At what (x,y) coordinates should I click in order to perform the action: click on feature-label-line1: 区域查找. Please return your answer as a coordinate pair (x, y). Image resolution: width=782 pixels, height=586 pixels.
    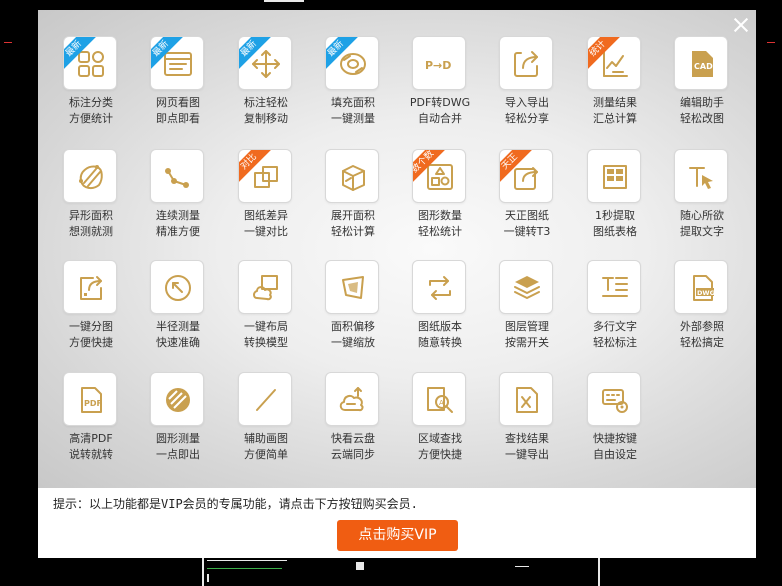
    Looking at the image, I should click on (440, 438).